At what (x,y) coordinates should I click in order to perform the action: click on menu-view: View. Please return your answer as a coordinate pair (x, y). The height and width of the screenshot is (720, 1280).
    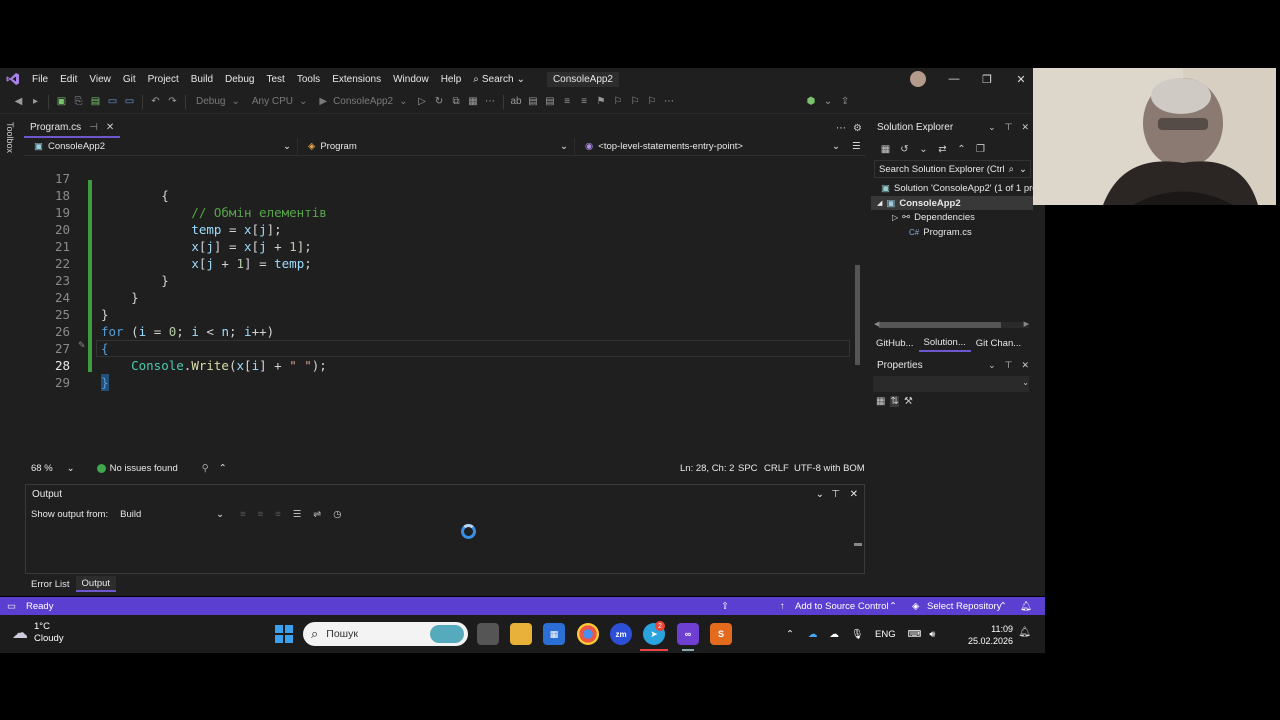
    Looking at the image, I should click on (100, 79).